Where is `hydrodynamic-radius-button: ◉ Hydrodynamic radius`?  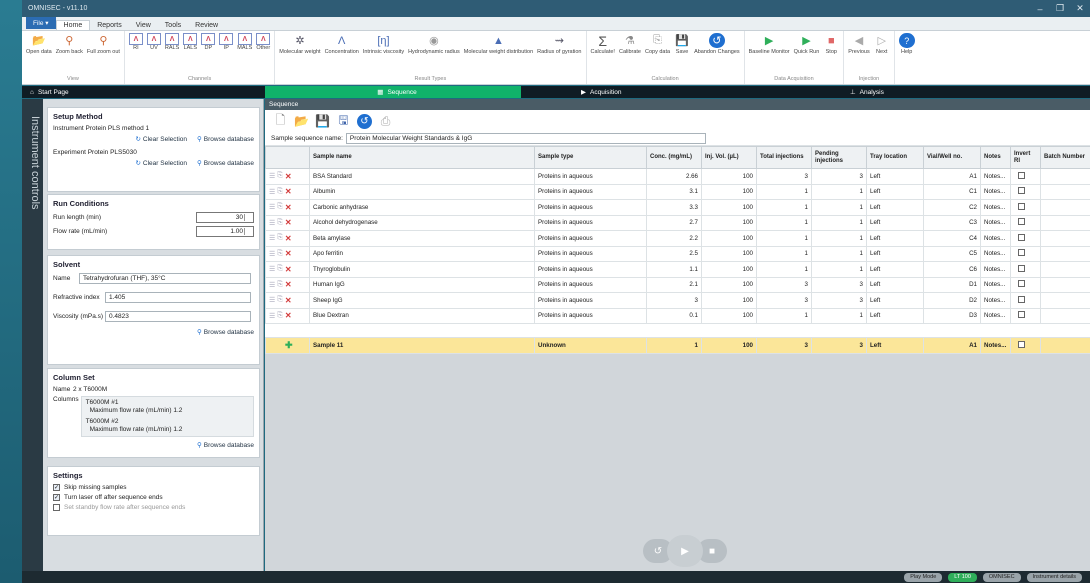
hydrodynamic-radius-button: ◉ Hydrodynamic radius is located at coordinates (434, 53).